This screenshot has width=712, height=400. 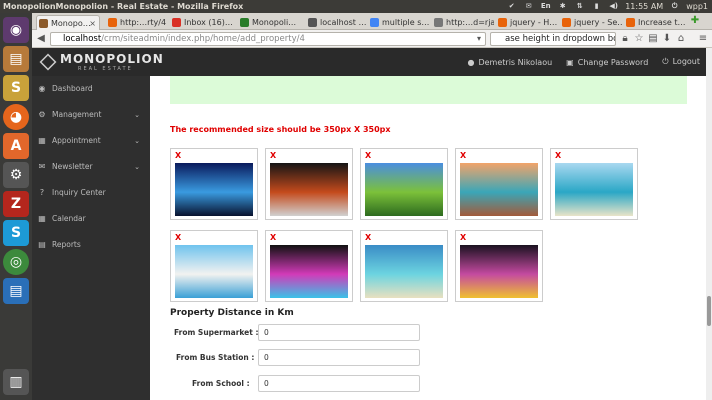 What do you see at coordinates (613, 62) in the screenshot?
I see `change-password-label: Change Password` at bounding box center [613, 62].